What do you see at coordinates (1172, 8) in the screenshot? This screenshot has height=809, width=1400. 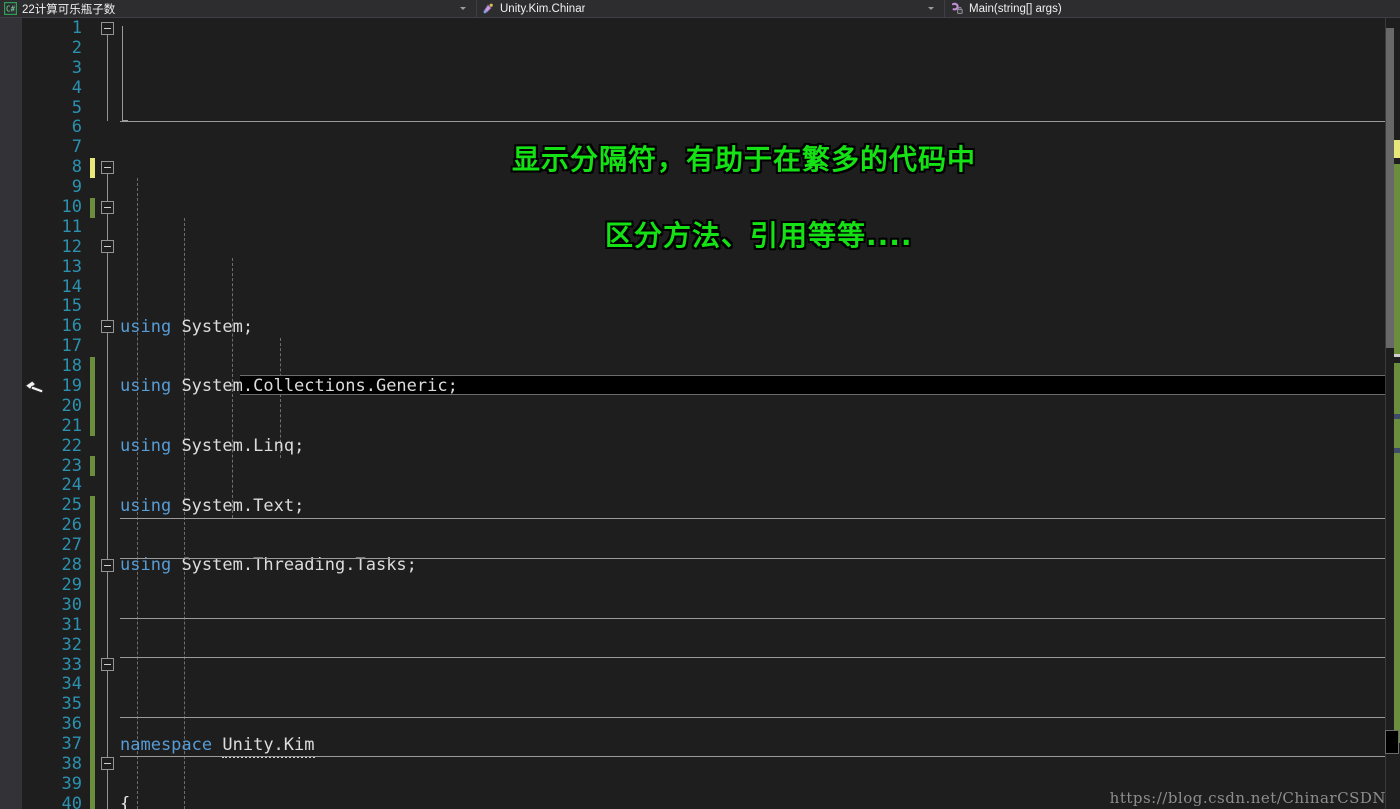 I see `navbar-member-dropdown: Main(string[] args)` at bounding box center [1172, 8].